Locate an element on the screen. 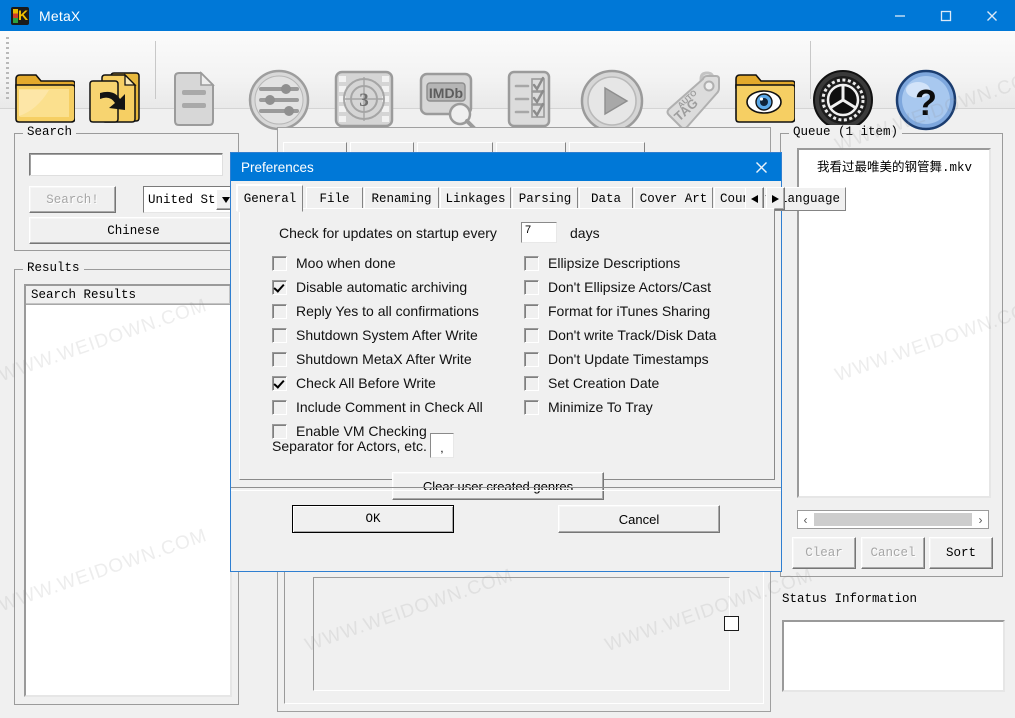 The width and height of the screenshot is (1015, 718). center-checkbox is located at coordinates (731, 623).